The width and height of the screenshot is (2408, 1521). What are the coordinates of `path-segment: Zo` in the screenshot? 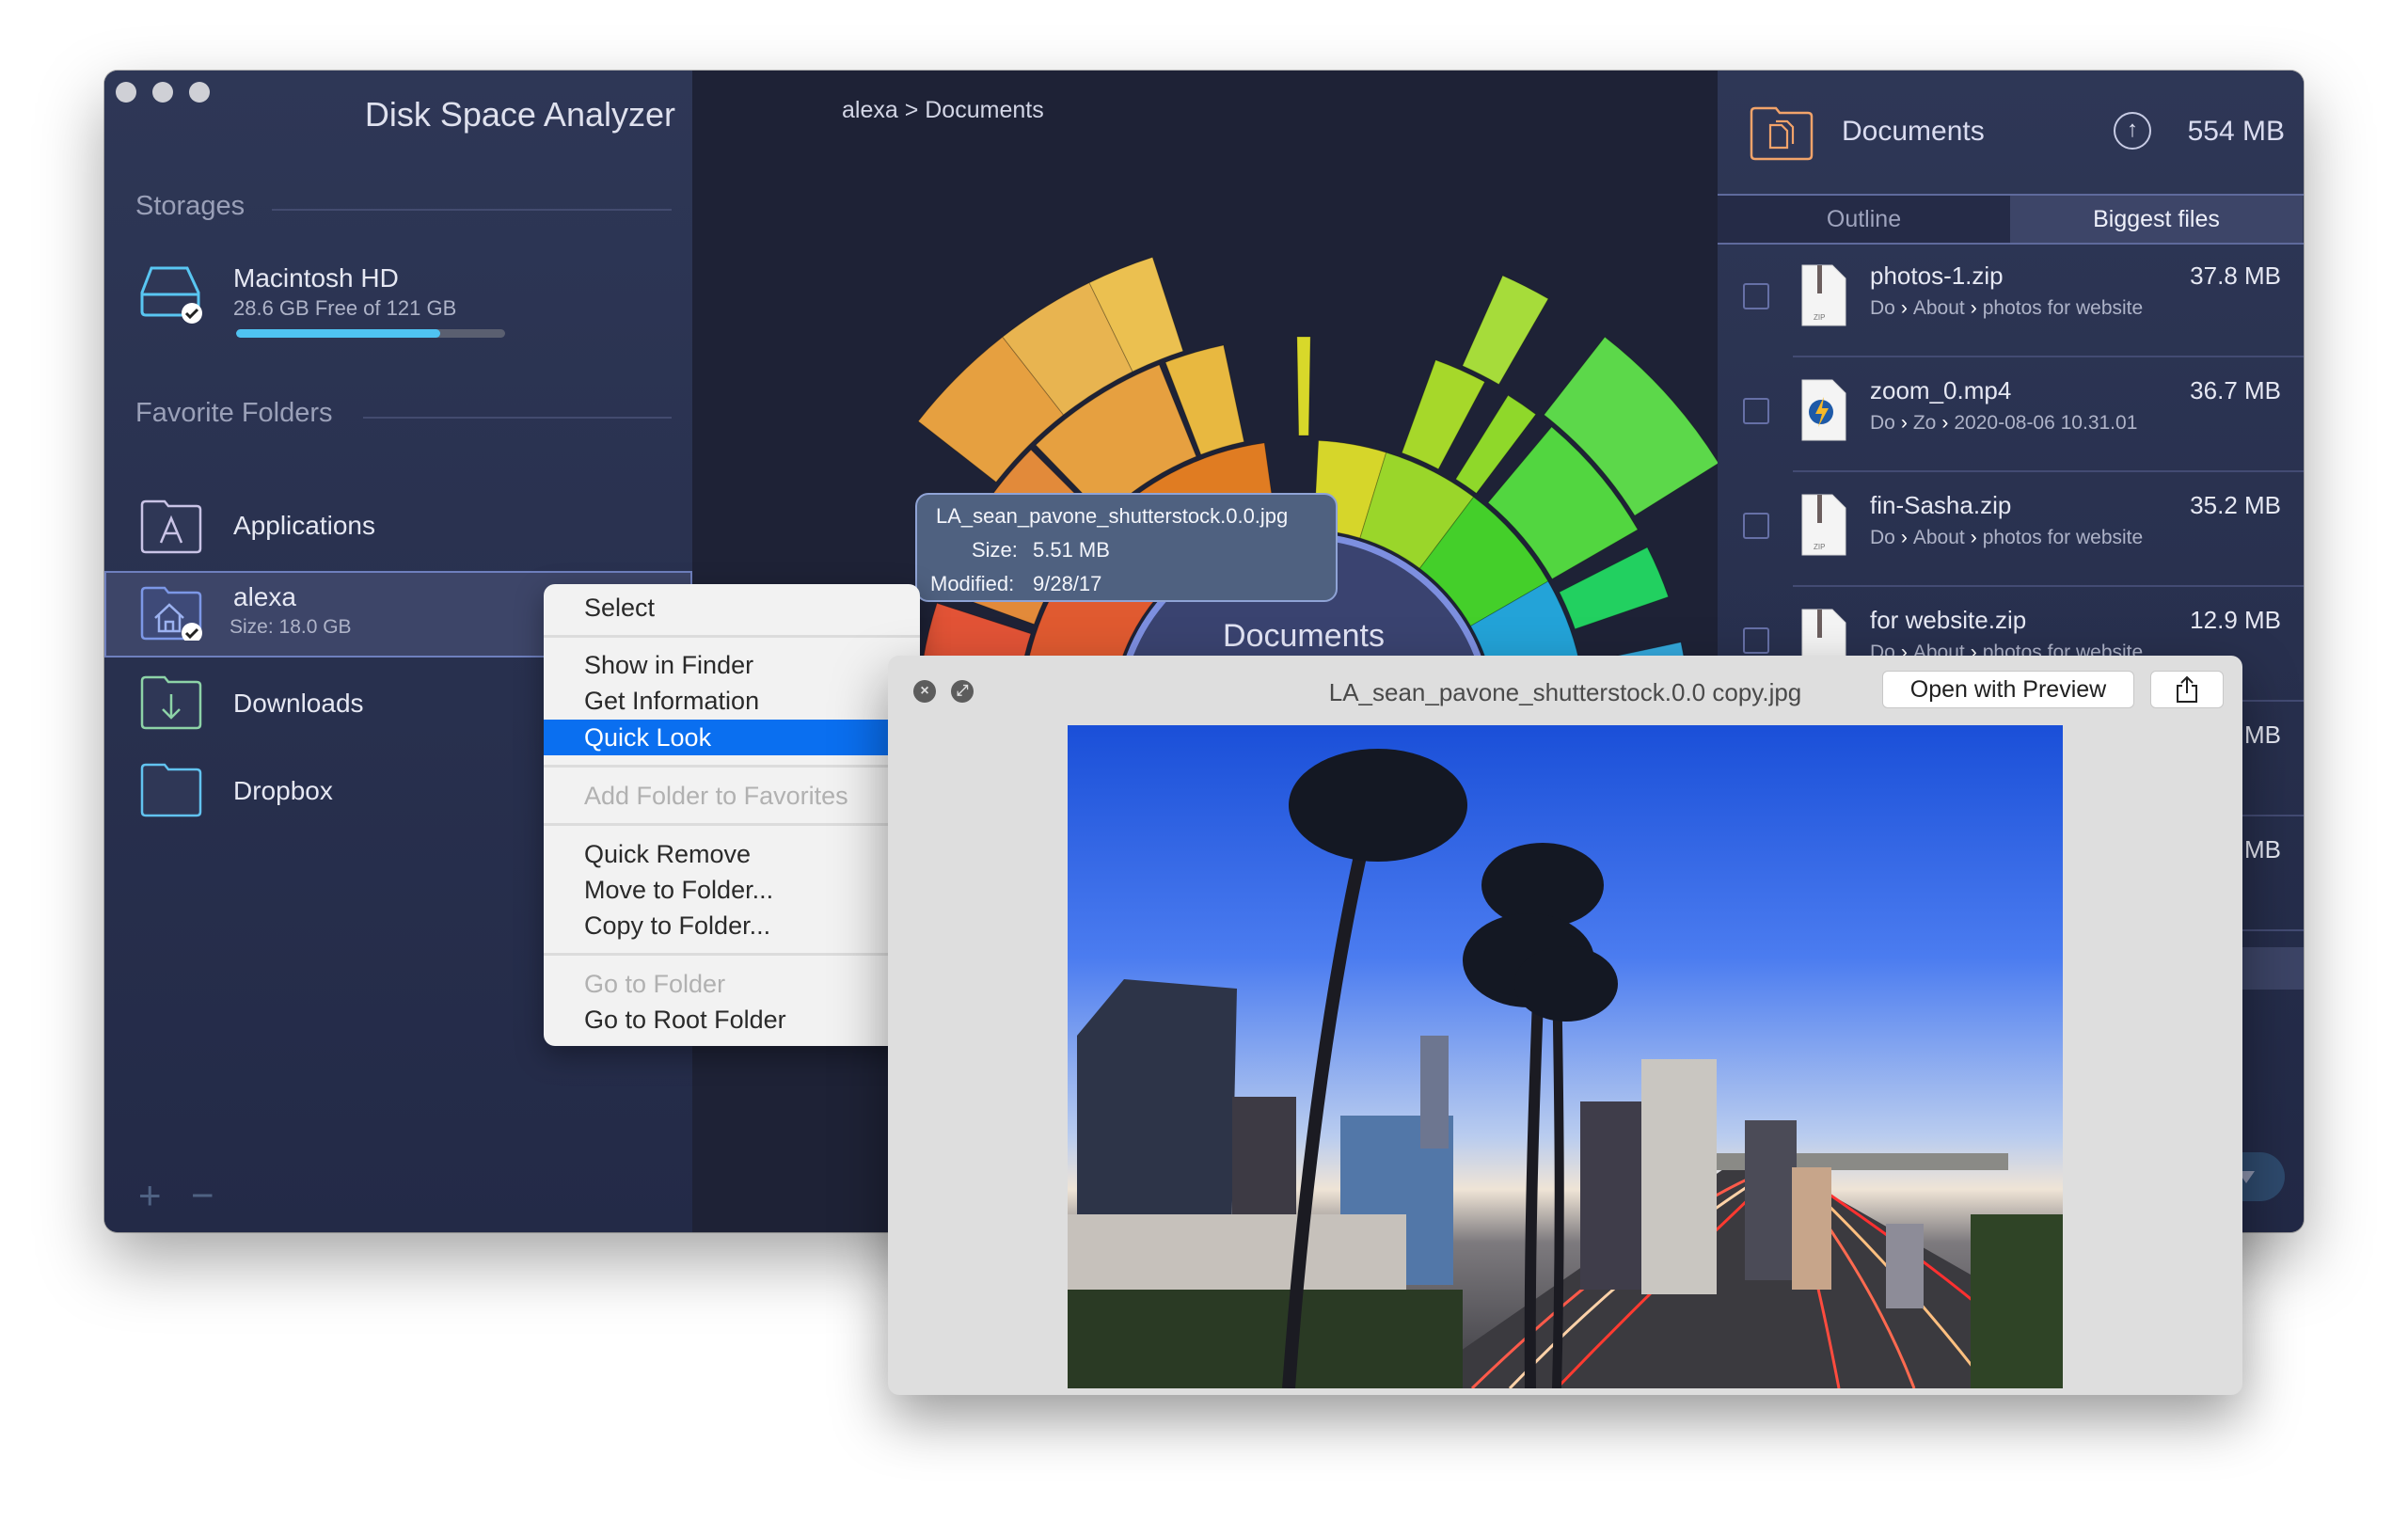 It's located at (1925, 423).